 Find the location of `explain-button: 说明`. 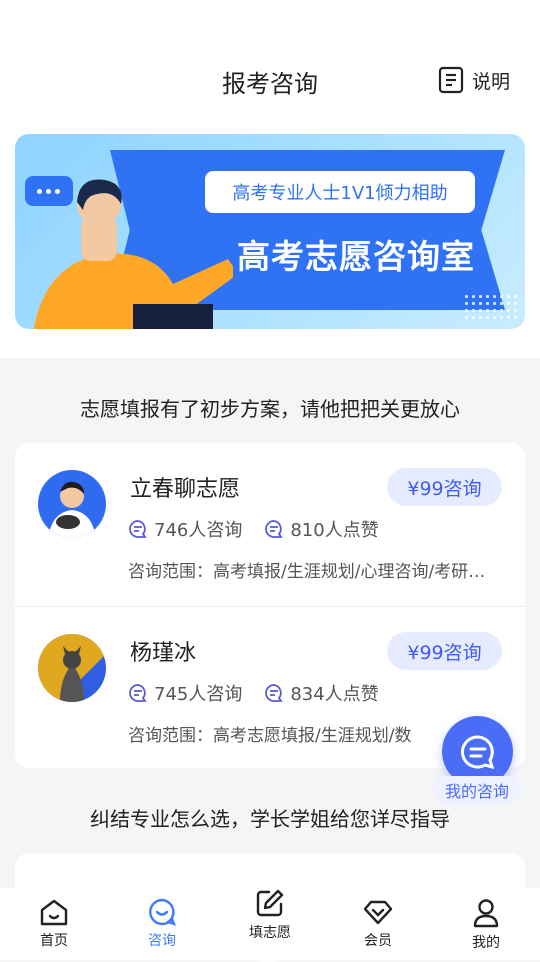

explain-button: 说明 is located at coordinates (474, 80).